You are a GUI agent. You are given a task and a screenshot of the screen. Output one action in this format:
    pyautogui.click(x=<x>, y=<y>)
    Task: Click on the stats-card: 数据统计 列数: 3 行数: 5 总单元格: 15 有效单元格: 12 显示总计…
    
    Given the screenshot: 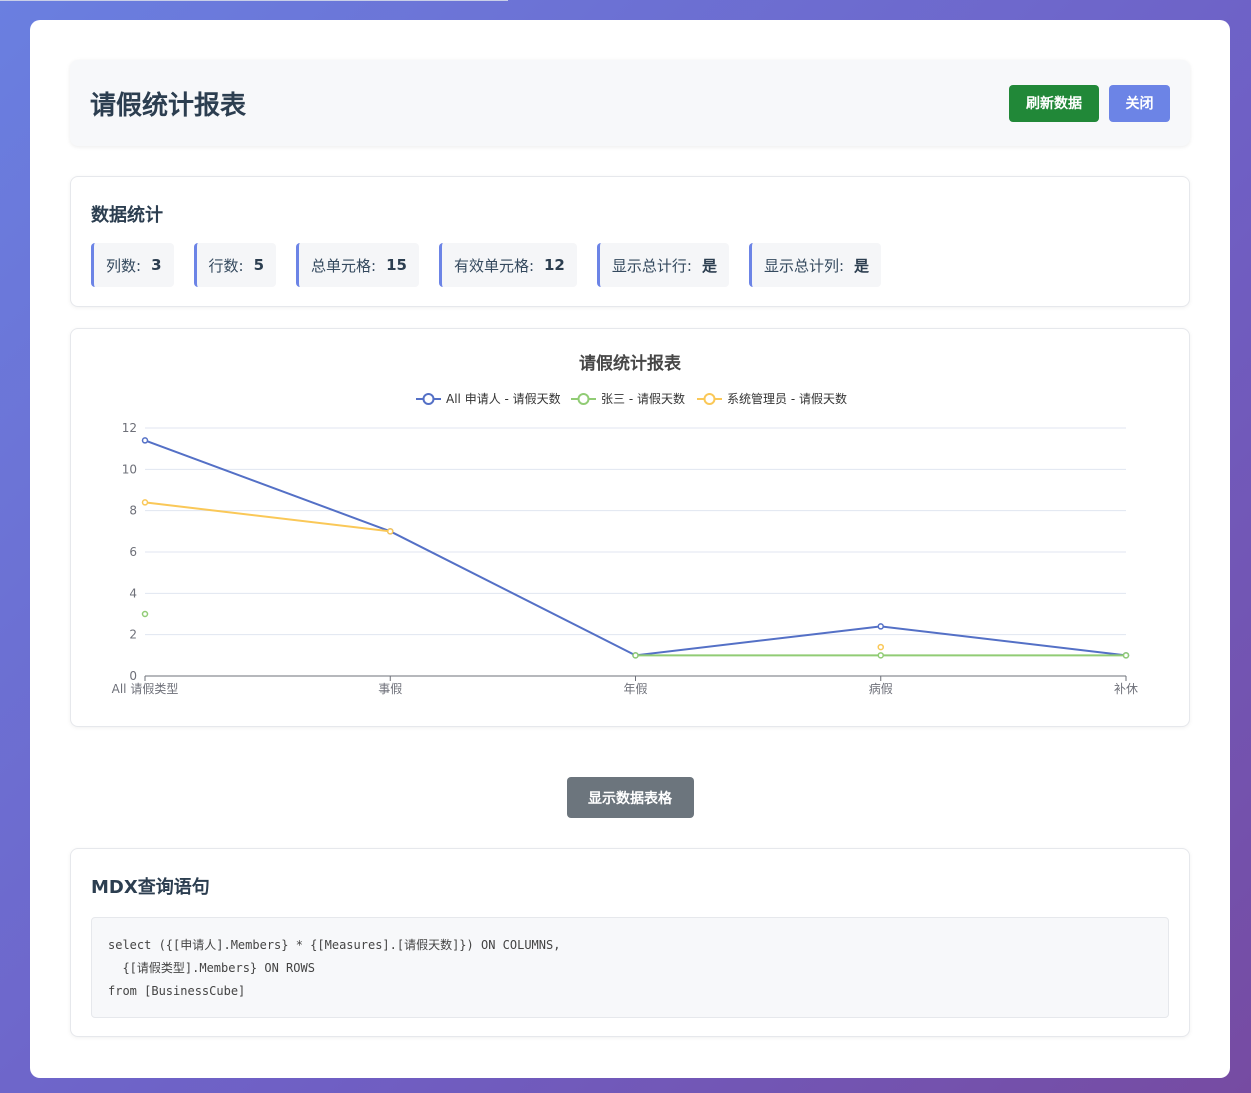 What is the action you would take?
    pyautogui.click(x=630, y=241)
    